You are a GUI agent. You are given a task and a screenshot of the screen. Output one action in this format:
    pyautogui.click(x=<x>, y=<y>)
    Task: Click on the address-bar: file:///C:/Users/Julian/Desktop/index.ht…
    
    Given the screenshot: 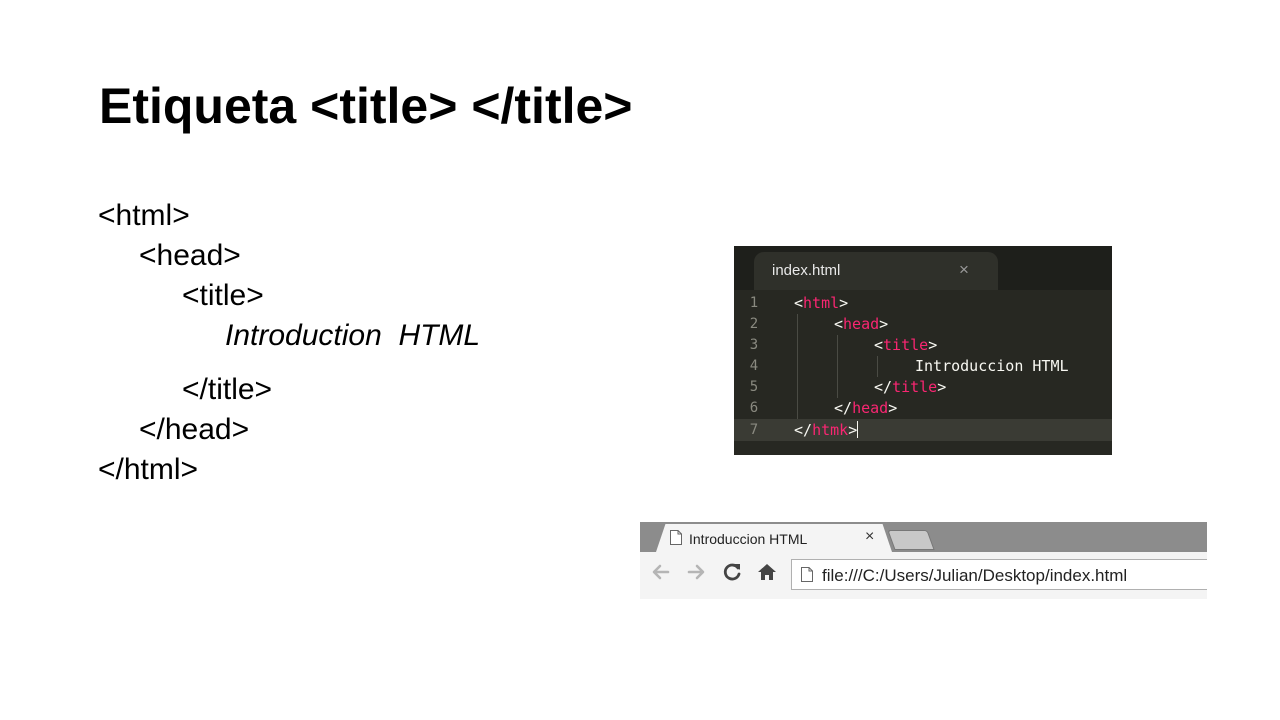 What is the action you would take?
    pyautogui.click(x=999, y=574)
    